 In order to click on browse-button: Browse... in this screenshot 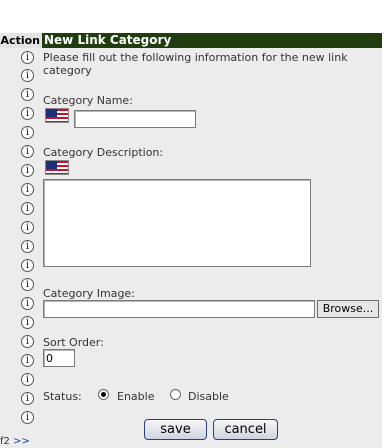, I will do `click(348, 309)`.